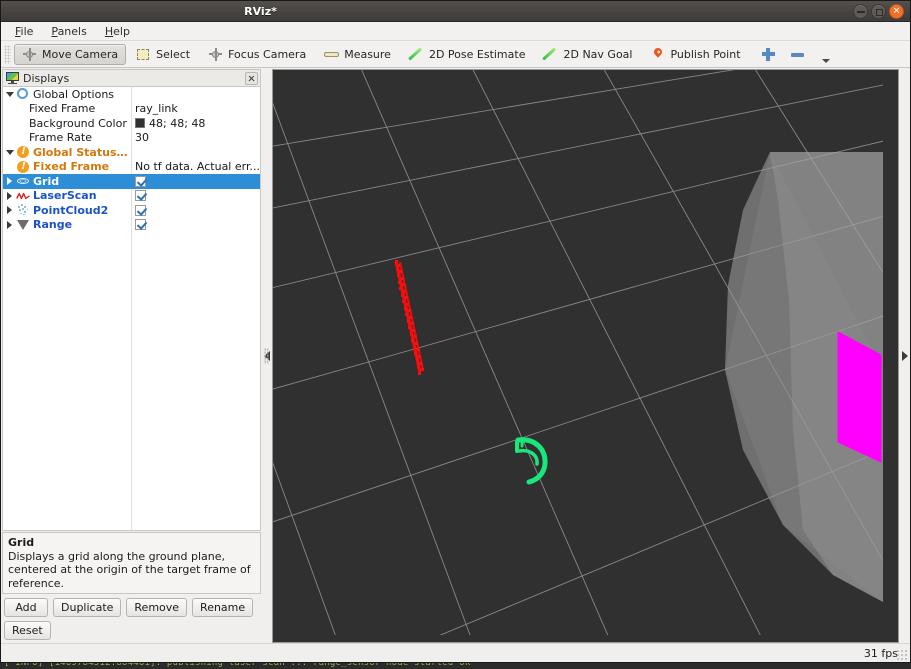 This screenshot has height=669, width=911. What do you see at coordinates (131, 210) in the screenshot?
I see `tree-row-pointcloud2: PointCloud2` at bounding box center [131, 210].